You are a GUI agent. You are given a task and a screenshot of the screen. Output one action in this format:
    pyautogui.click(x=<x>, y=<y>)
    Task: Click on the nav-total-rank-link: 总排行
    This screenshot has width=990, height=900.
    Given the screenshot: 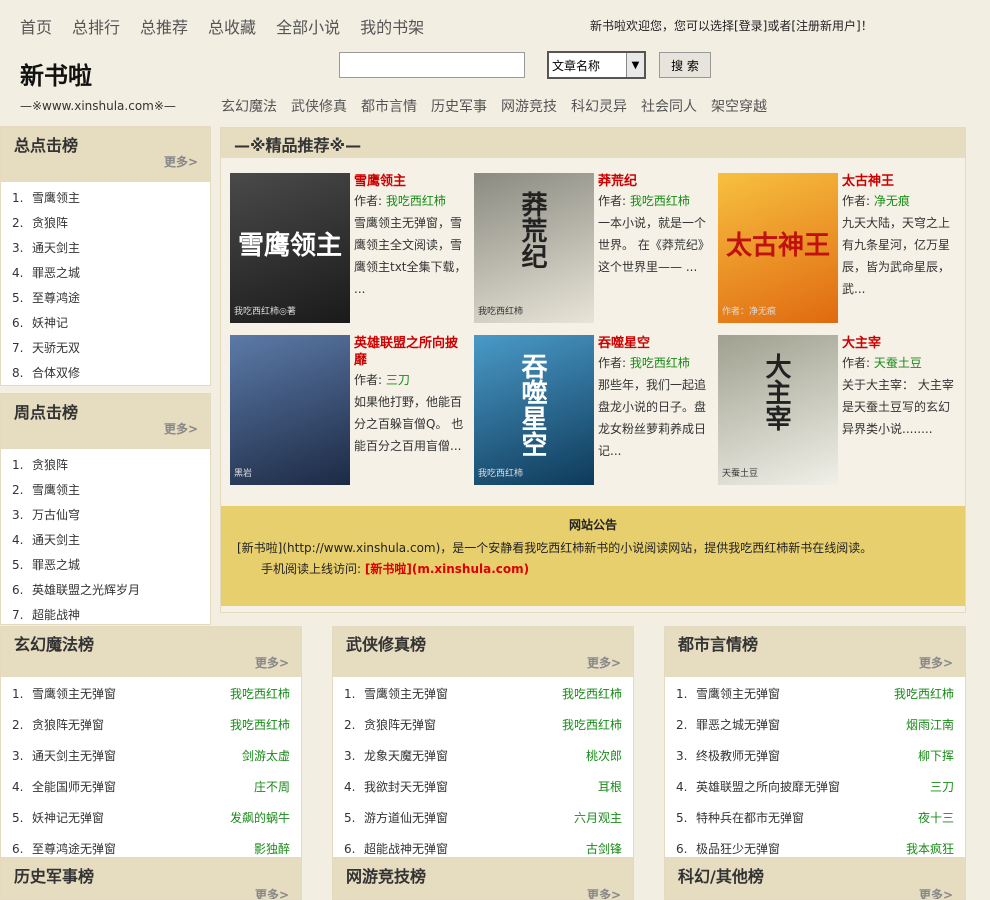 What is the action you would take?
    pyautogui.click(x=96, y=26)
    